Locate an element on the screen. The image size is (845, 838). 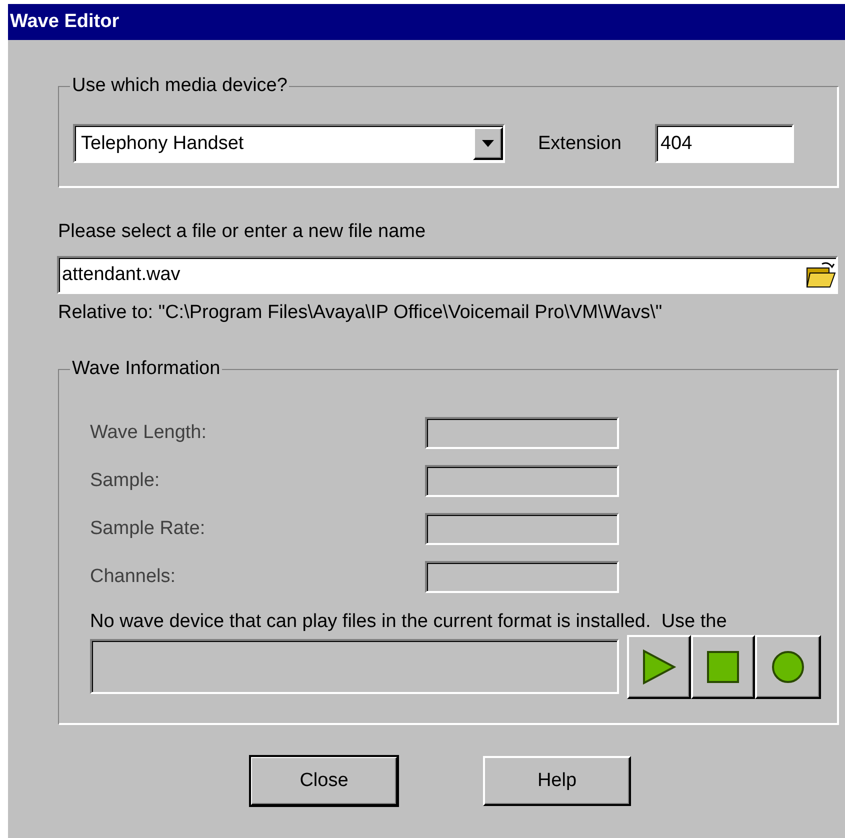
extension-label: Extension is located at coordinates (580, 143).